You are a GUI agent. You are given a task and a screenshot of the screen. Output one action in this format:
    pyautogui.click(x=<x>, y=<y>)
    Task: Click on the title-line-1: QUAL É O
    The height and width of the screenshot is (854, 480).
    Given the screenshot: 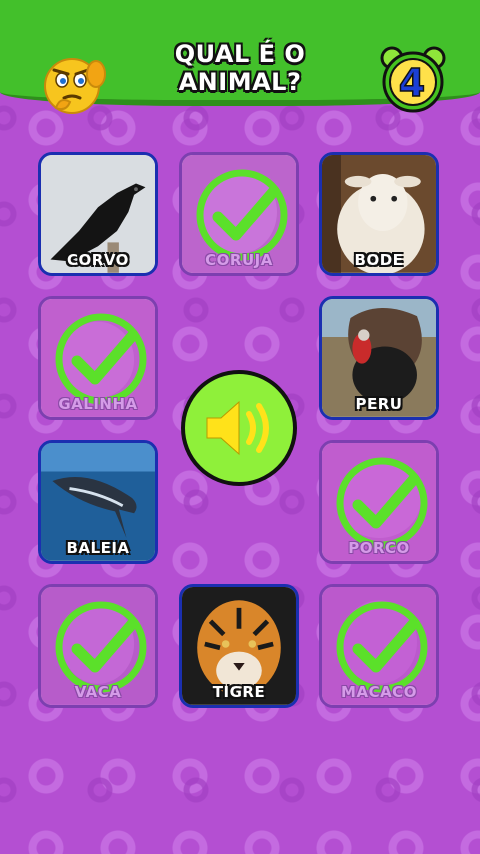 What is the action you would take?
    pyautogui.click(x=240, y=54)
    